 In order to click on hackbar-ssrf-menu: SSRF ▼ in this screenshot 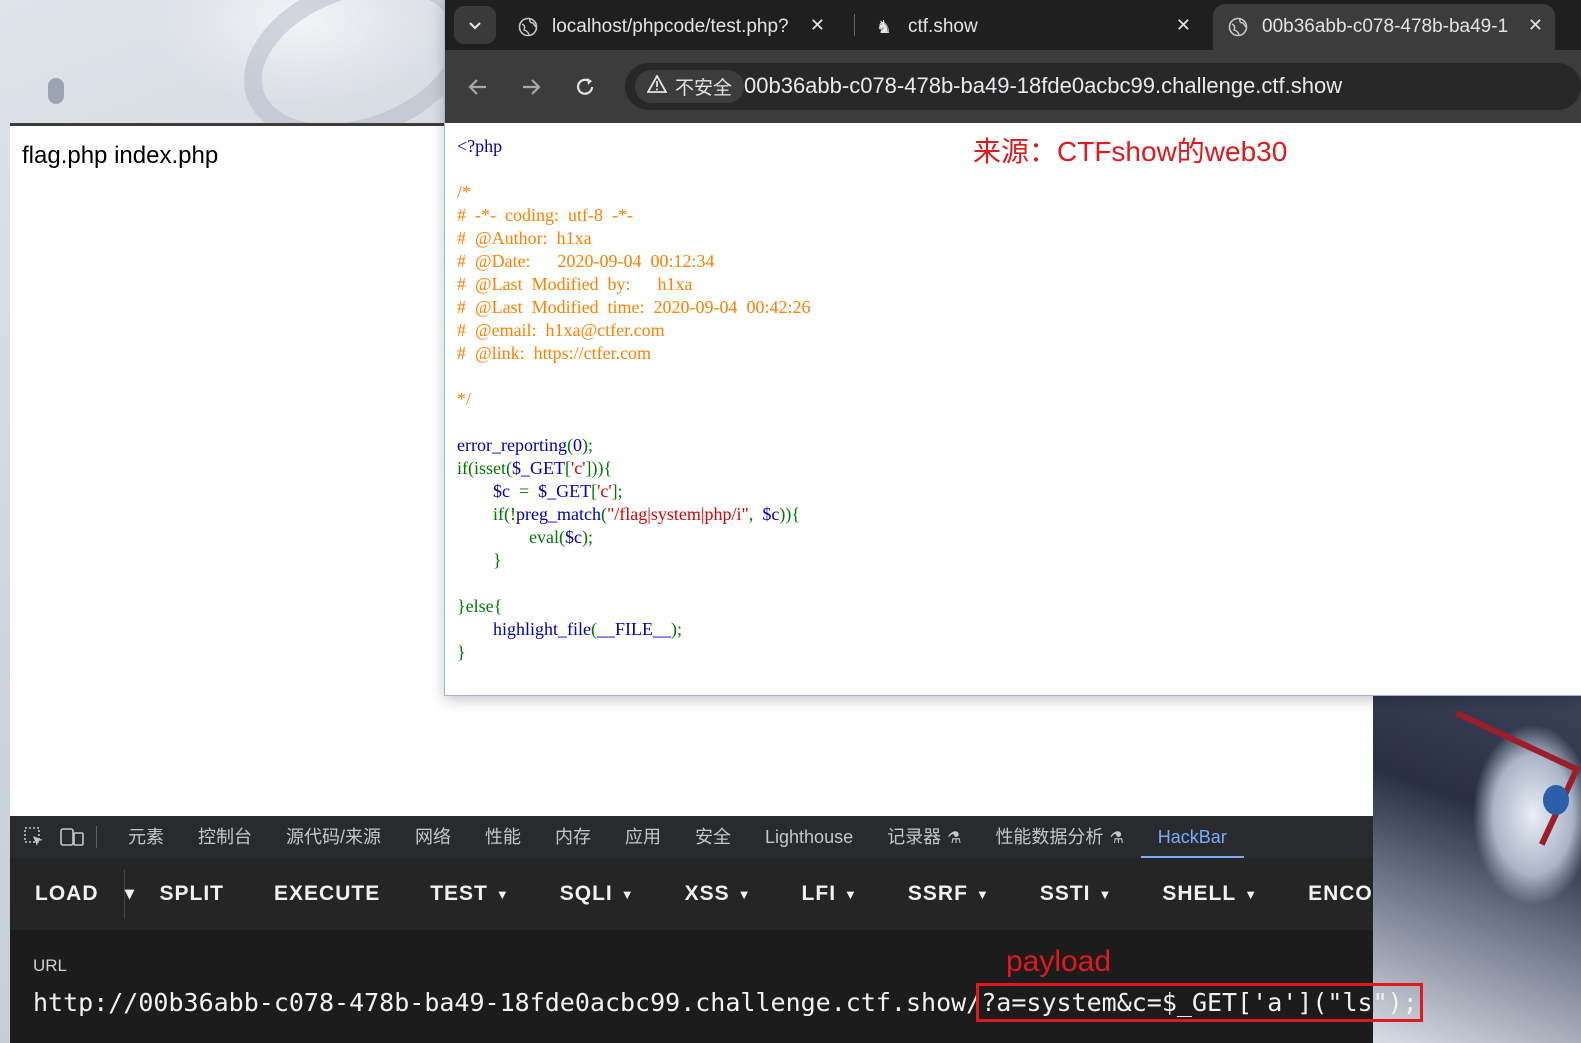, I will do `click(949, 894)`.